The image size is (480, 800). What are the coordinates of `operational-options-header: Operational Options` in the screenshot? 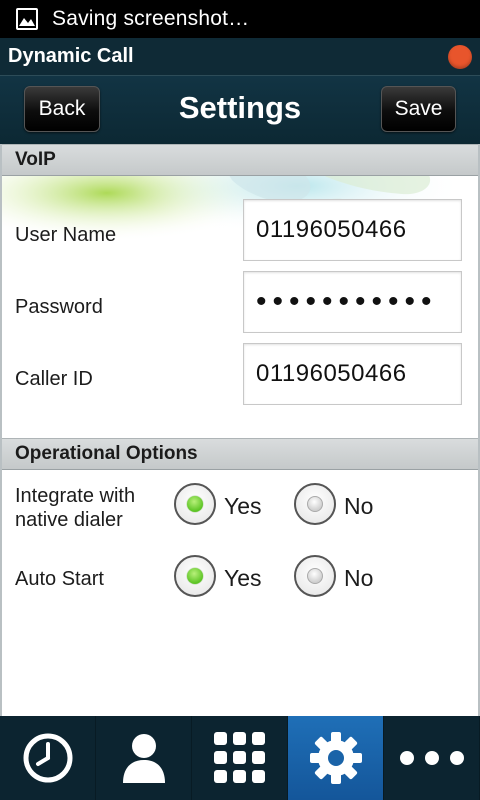 It's located at (240, 454).